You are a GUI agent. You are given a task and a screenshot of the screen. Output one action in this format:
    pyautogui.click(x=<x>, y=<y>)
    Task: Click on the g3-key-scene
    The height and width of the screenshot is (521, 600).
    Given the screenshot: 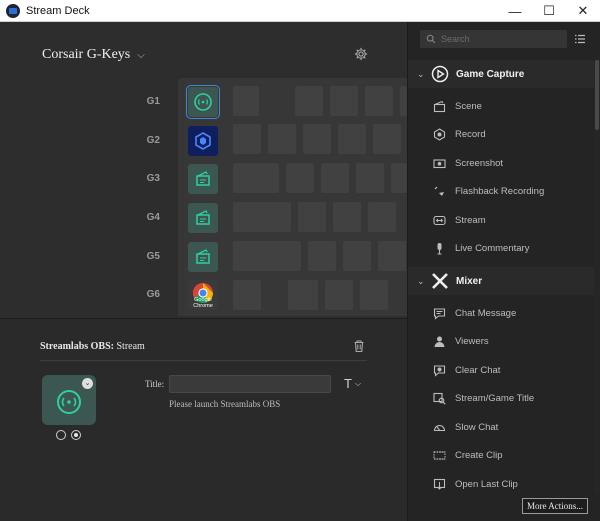 What is the action you would take?
    pyautogui.click(x=203, y=179)
    